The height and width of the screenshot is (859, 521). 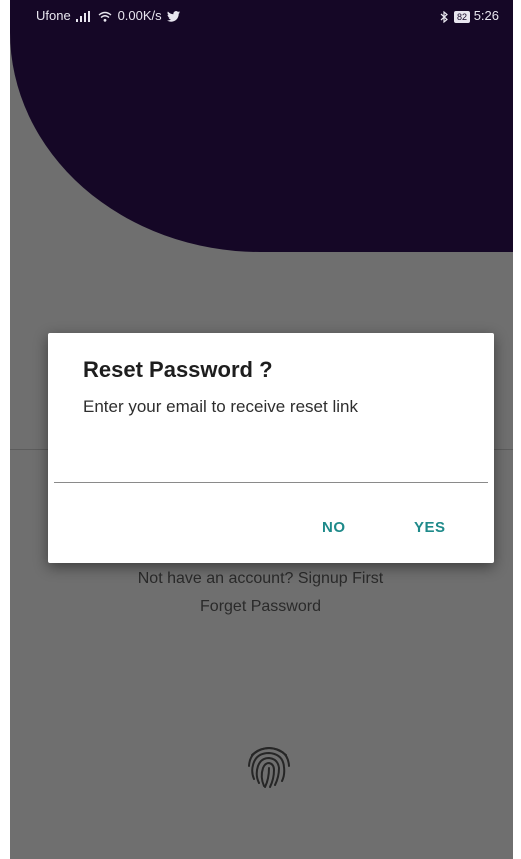 I want to click on battery-level: 82, so click(x=462, y=16).